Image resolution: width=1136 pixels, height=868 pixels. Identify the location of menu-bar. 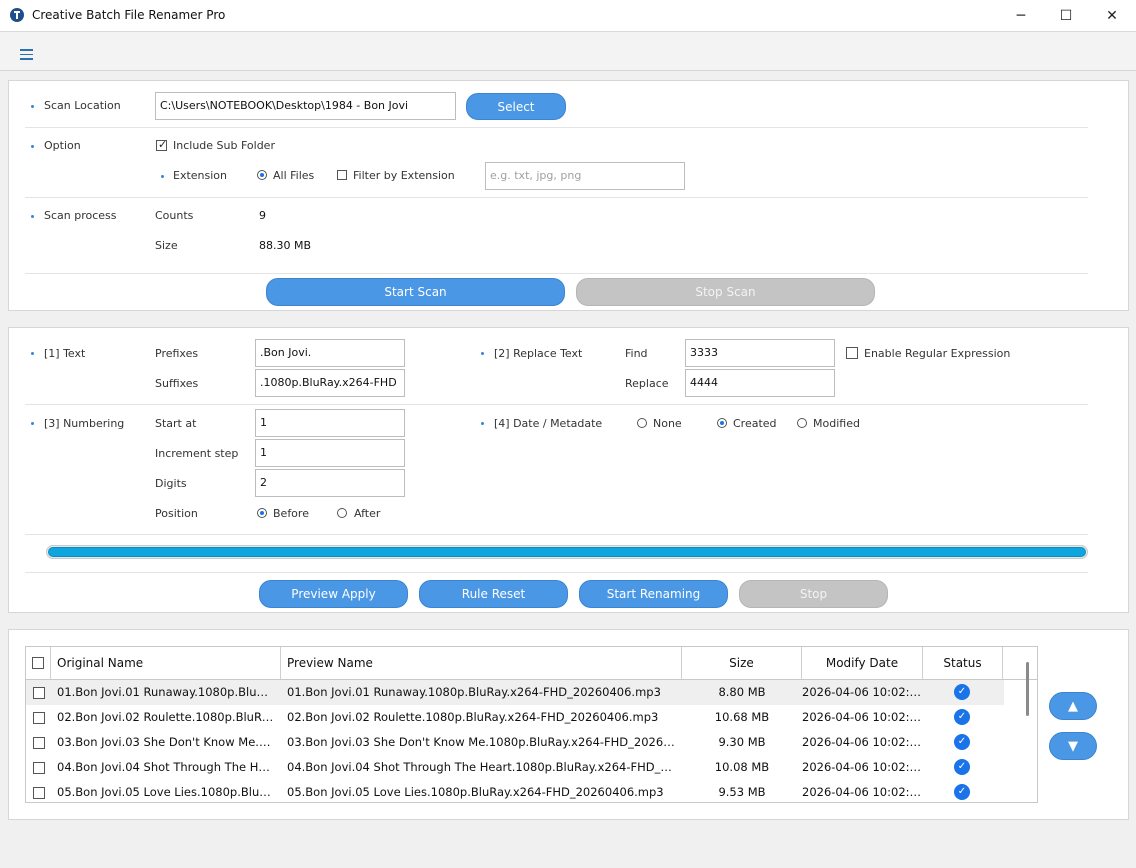
(568, 51).